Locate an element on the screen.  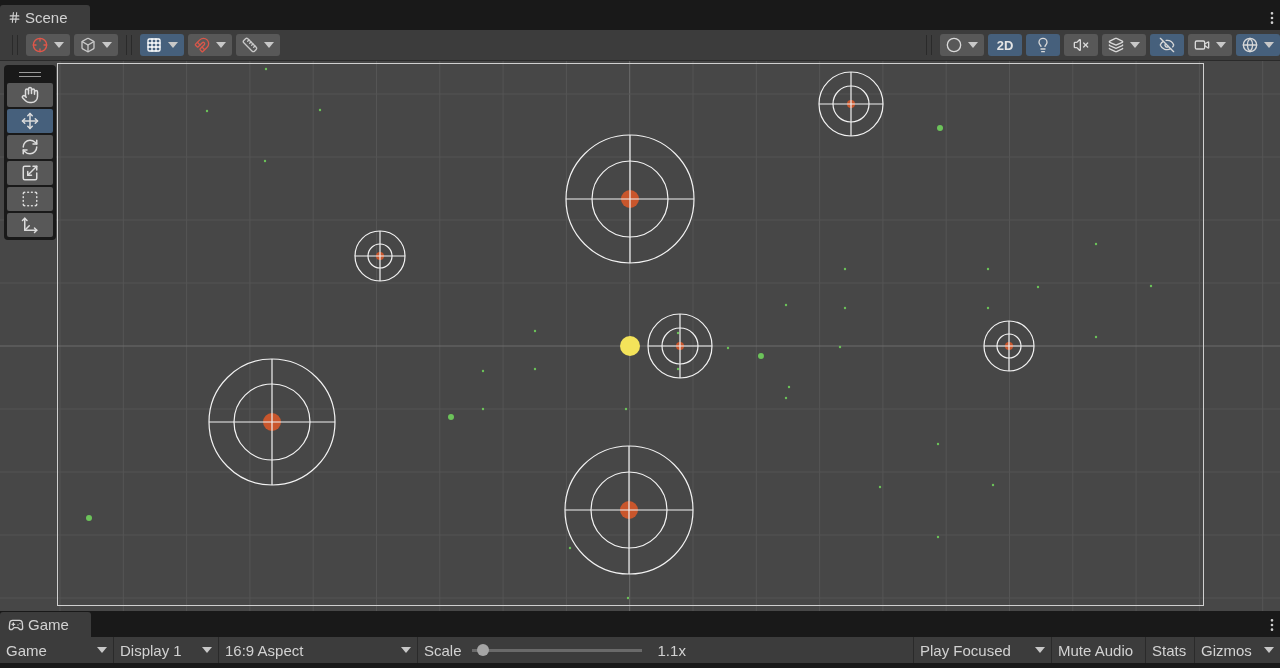
game-tab: Game is located at coordinates (45, 624).